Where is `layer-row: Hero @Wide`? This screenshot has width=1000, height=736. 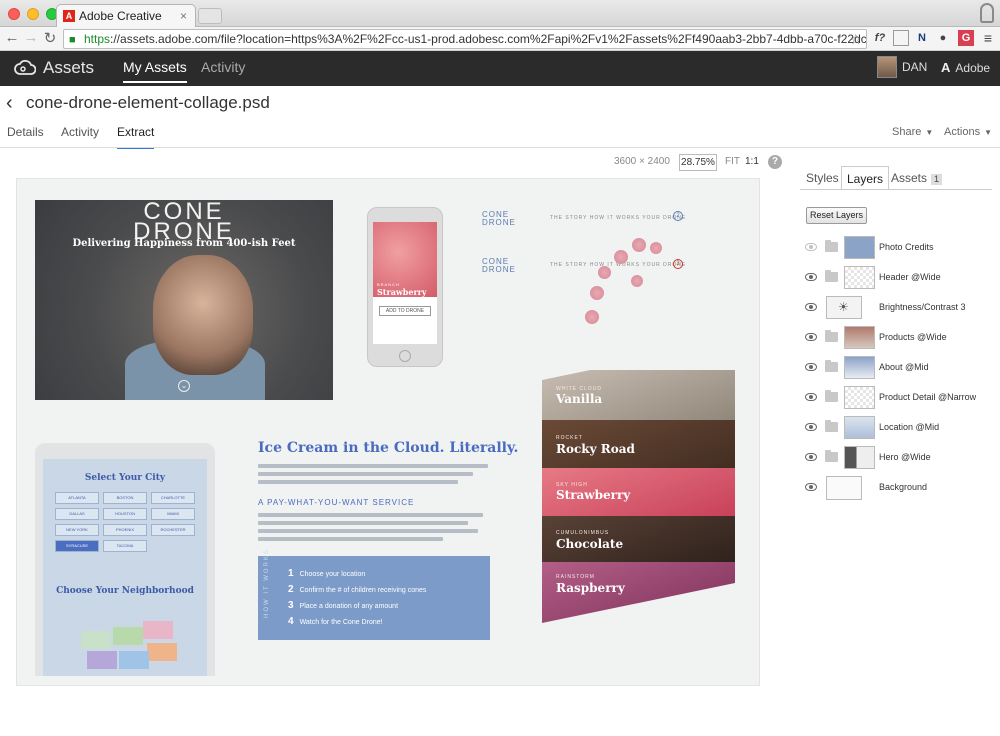 layer-row: Hero @Wide is located at coordinates (899, 459).